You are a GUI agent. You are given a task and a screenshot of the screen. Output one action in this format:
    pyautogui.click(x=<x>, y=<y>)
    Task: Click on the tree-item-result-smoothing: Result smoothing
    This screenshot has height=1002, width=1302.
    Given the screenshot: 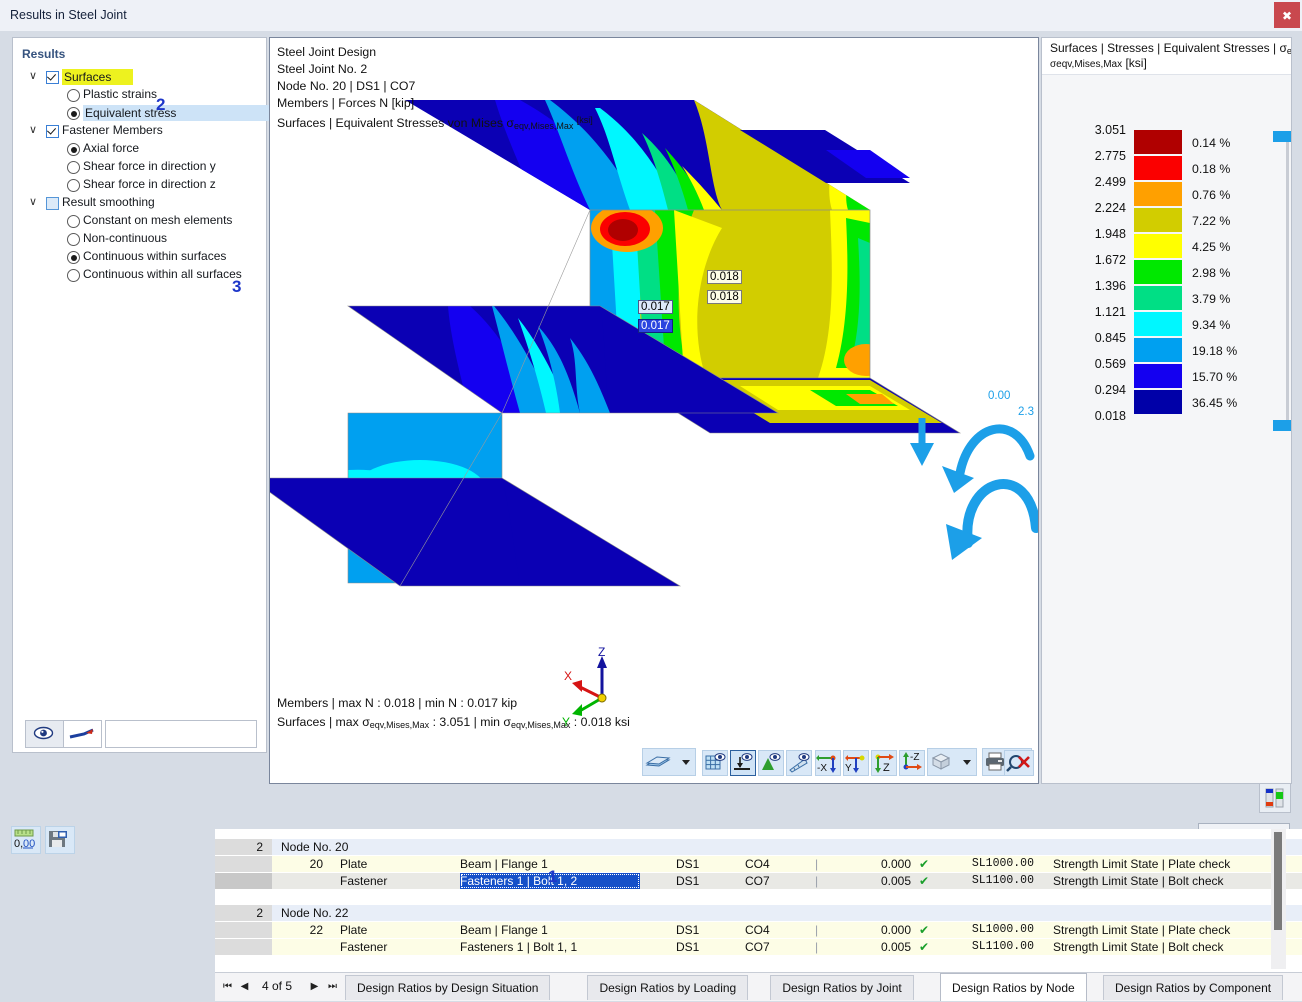 What is the action you would take?
    pyautogui.click(x=138, y=203)
    